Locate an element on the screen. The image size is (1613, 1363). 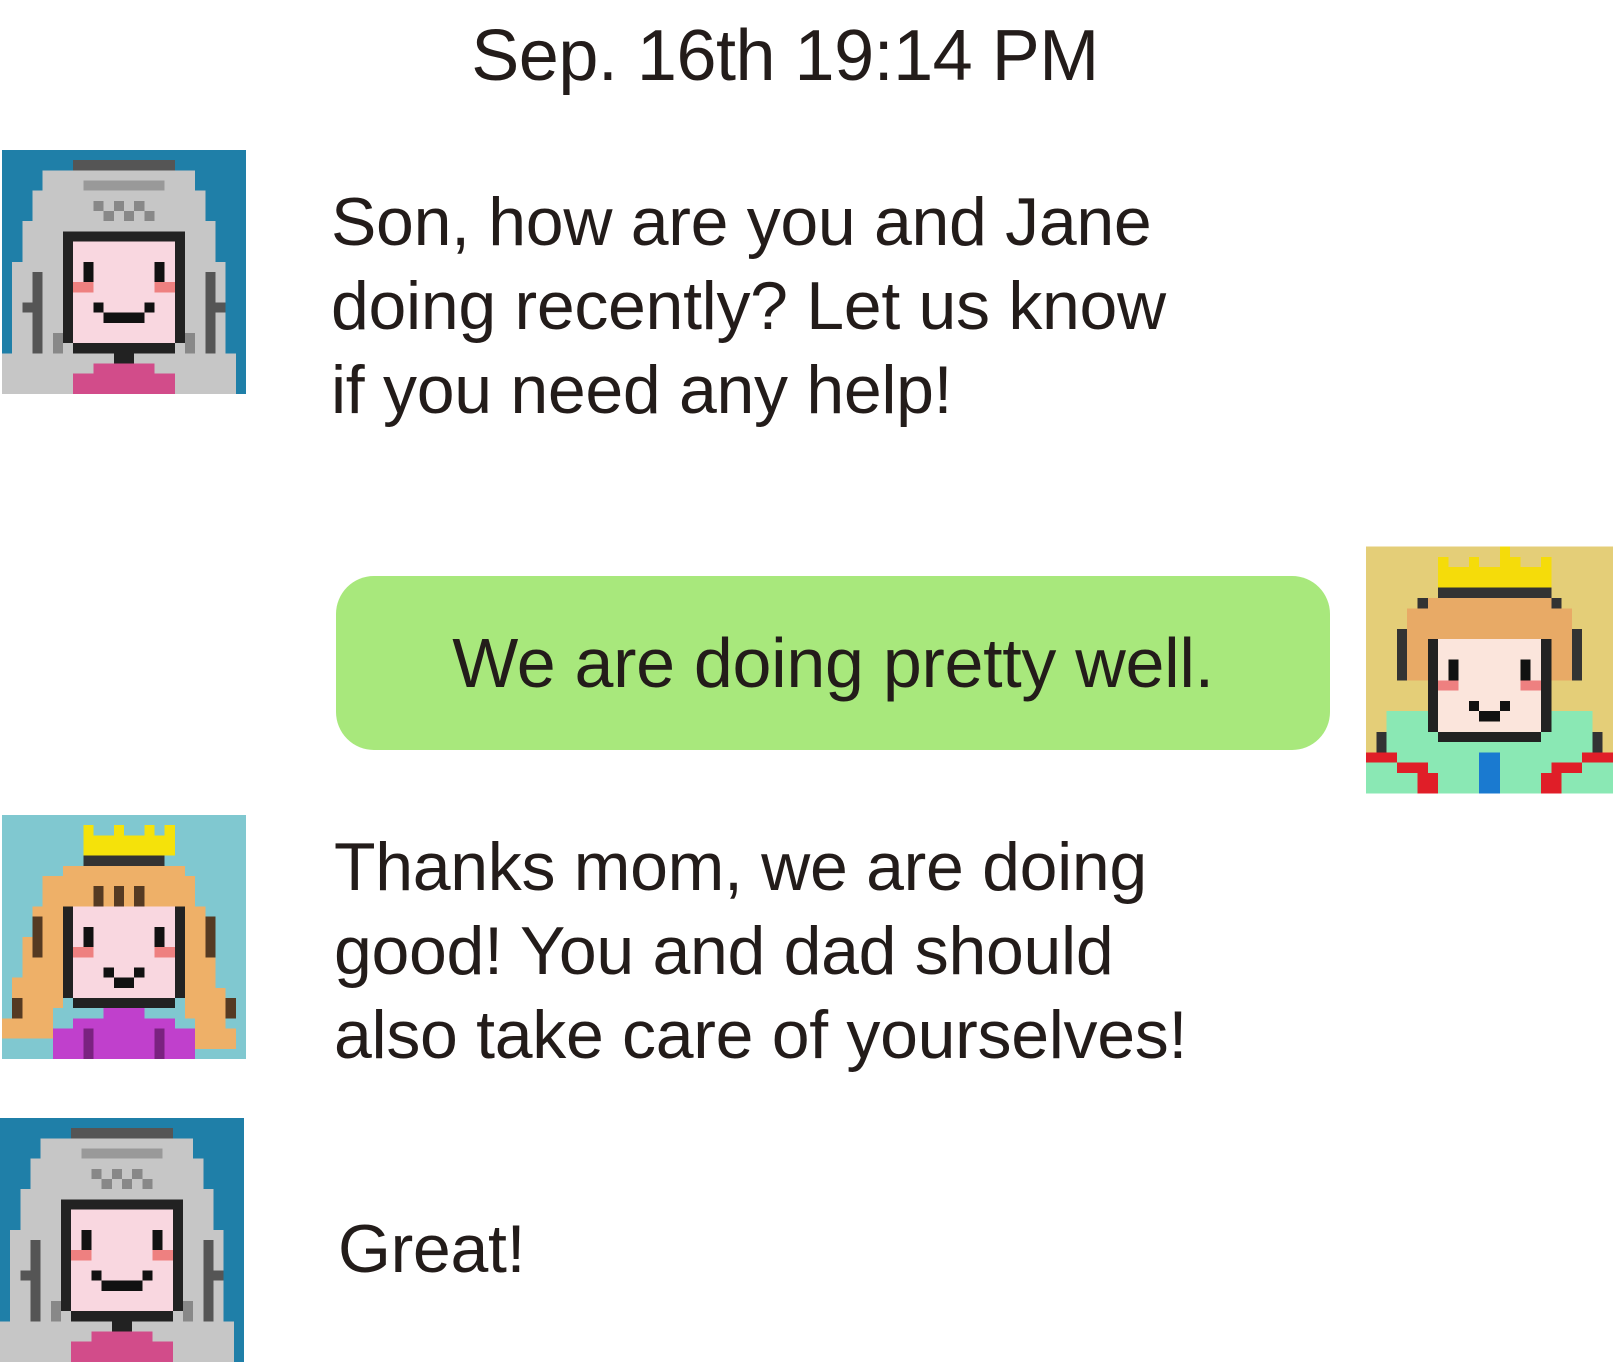
message-text: Great! is located at coordinates (431, 1249).